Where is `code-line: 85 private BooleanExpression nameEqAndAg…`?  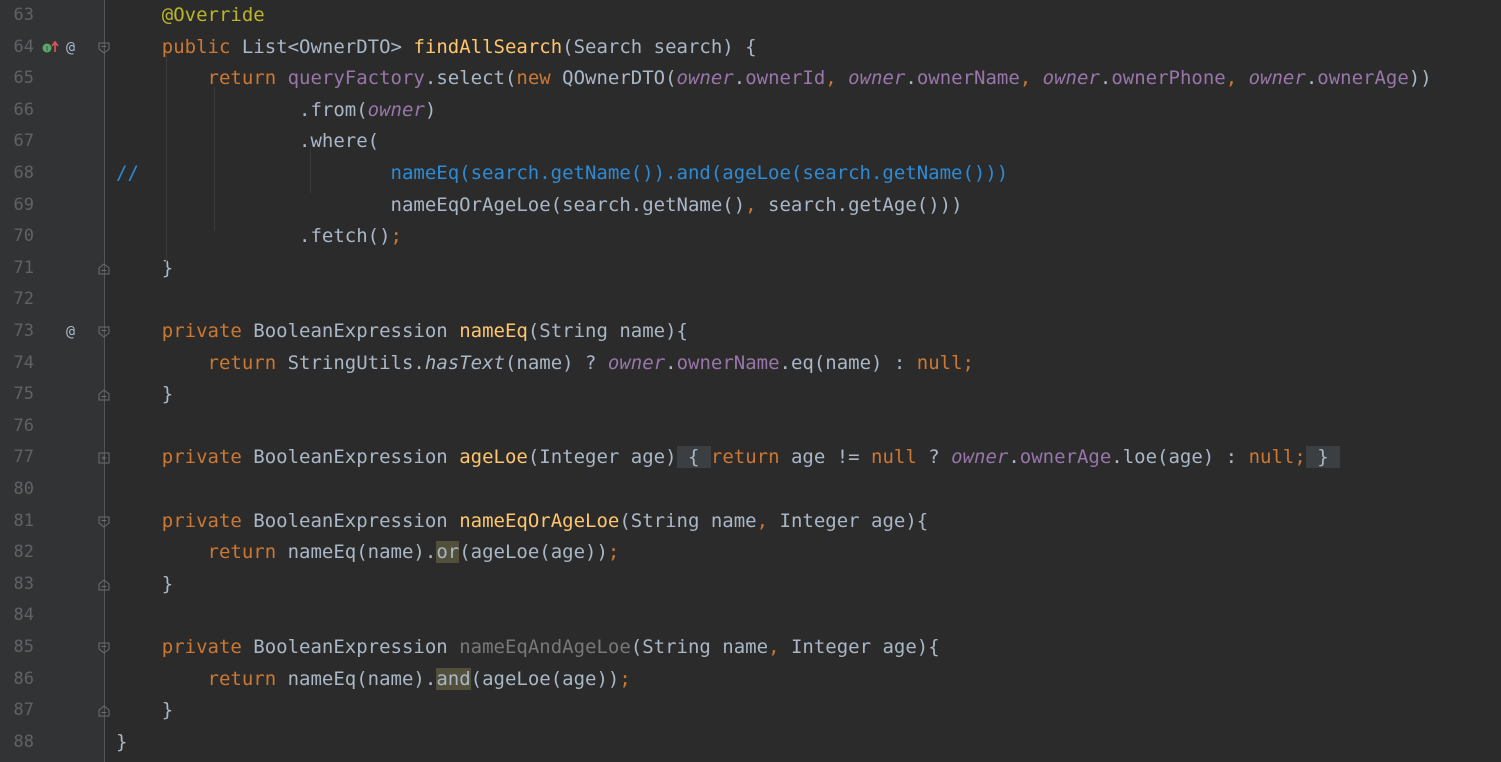 code-line: 85 private BooleanExpression nameEqAndAg… is located at coordinates (750, 648).